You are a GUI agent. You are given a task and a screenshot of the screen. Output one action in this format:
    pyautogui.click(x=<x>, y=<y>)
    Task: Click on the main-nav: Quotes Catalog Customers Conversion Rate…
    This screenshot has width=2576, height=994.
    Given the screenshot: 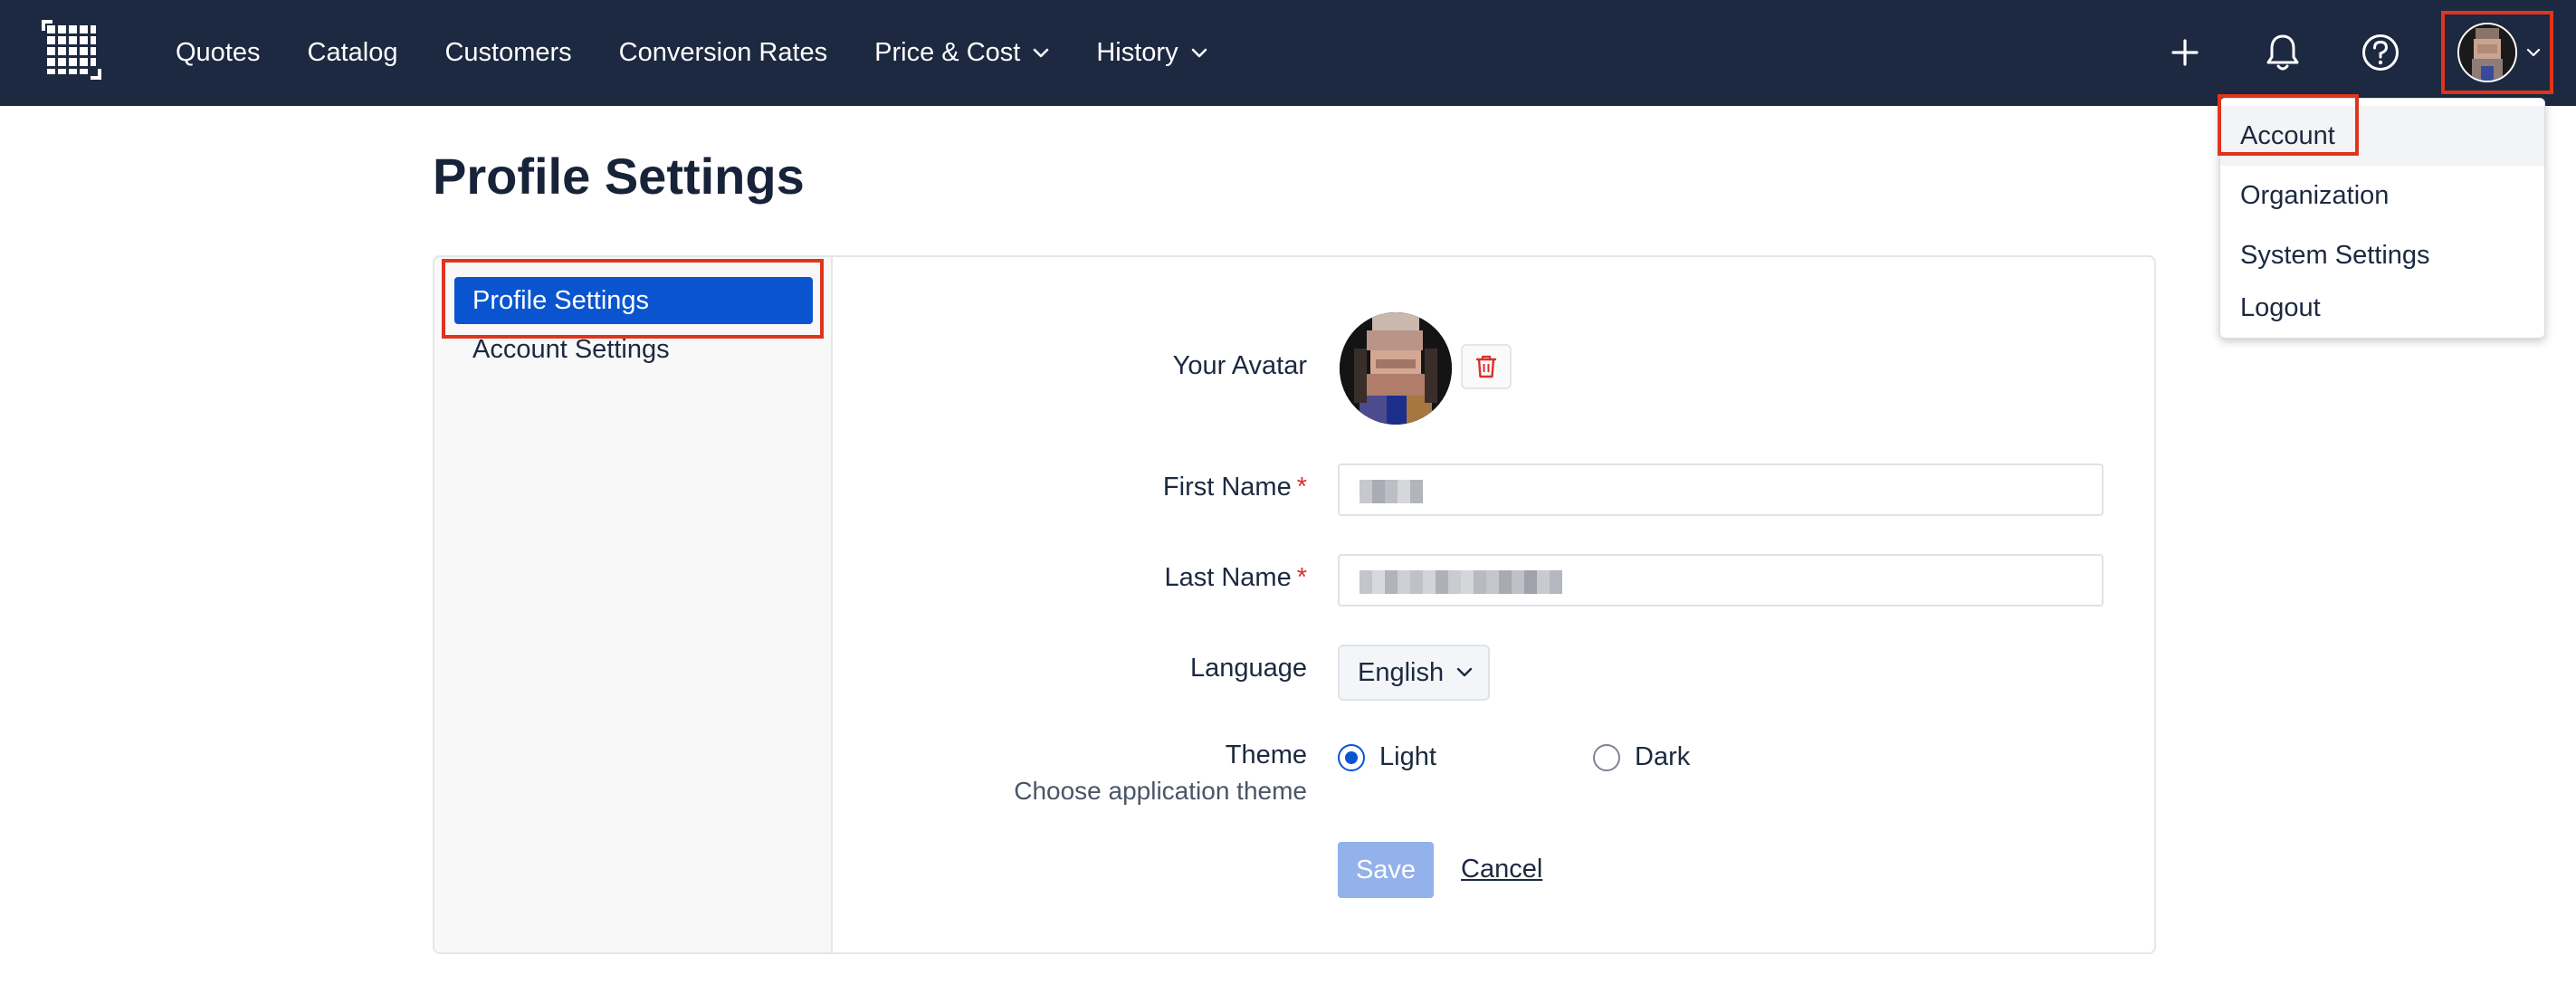 What is the action you would take?
    pyautogui.click(x=716, y=53)
    